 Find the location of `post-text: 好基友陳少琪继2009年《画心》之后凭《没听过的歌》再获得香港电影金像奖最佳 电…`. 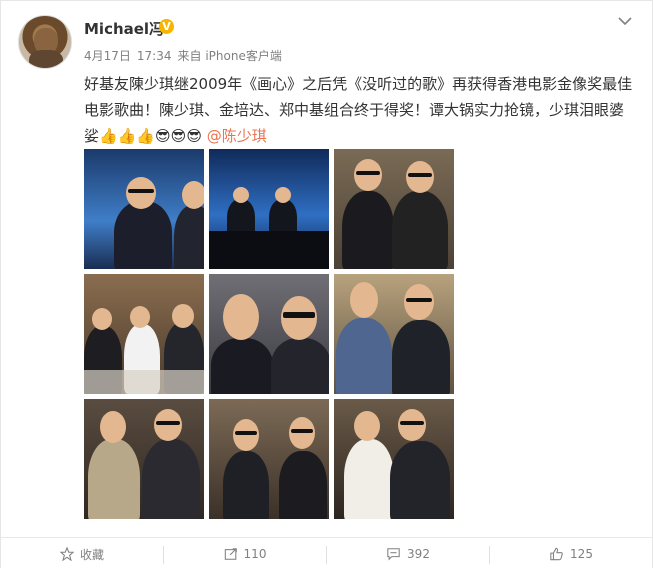

post-text: 好基友陳少琪继2009年《画心》之后凭《没听过的歌》再获得香港电影金像奖最佳 电… is located at coordinates (364, 110).